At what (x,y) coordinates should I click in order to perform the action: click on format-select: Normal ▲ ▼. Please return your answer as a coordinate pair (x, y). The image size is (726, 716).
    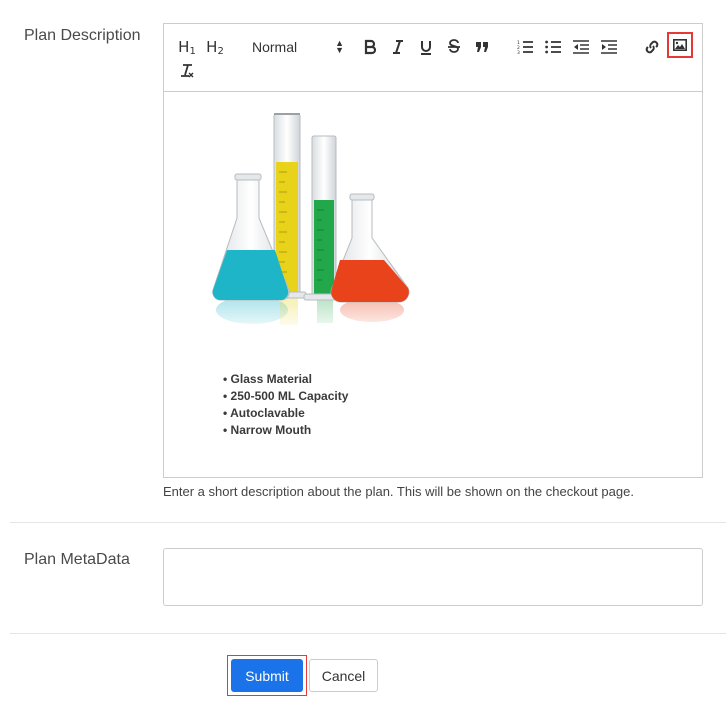
    Looking at the image, I should click on (298, 47).